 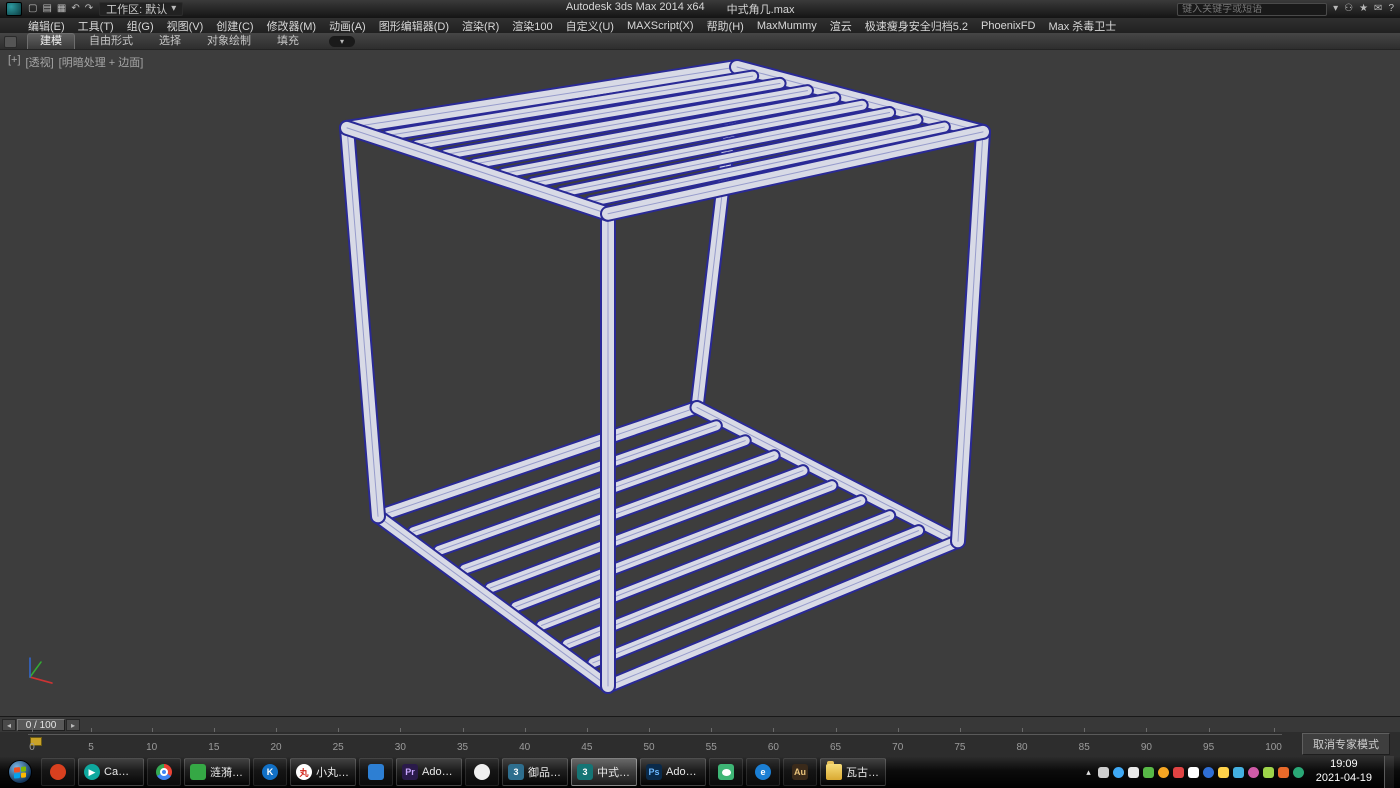 What do you see at coordinates (590, 26) in the screenshot?
I see `menu-item: 自定义(U)` at bounding box center [590, 26].